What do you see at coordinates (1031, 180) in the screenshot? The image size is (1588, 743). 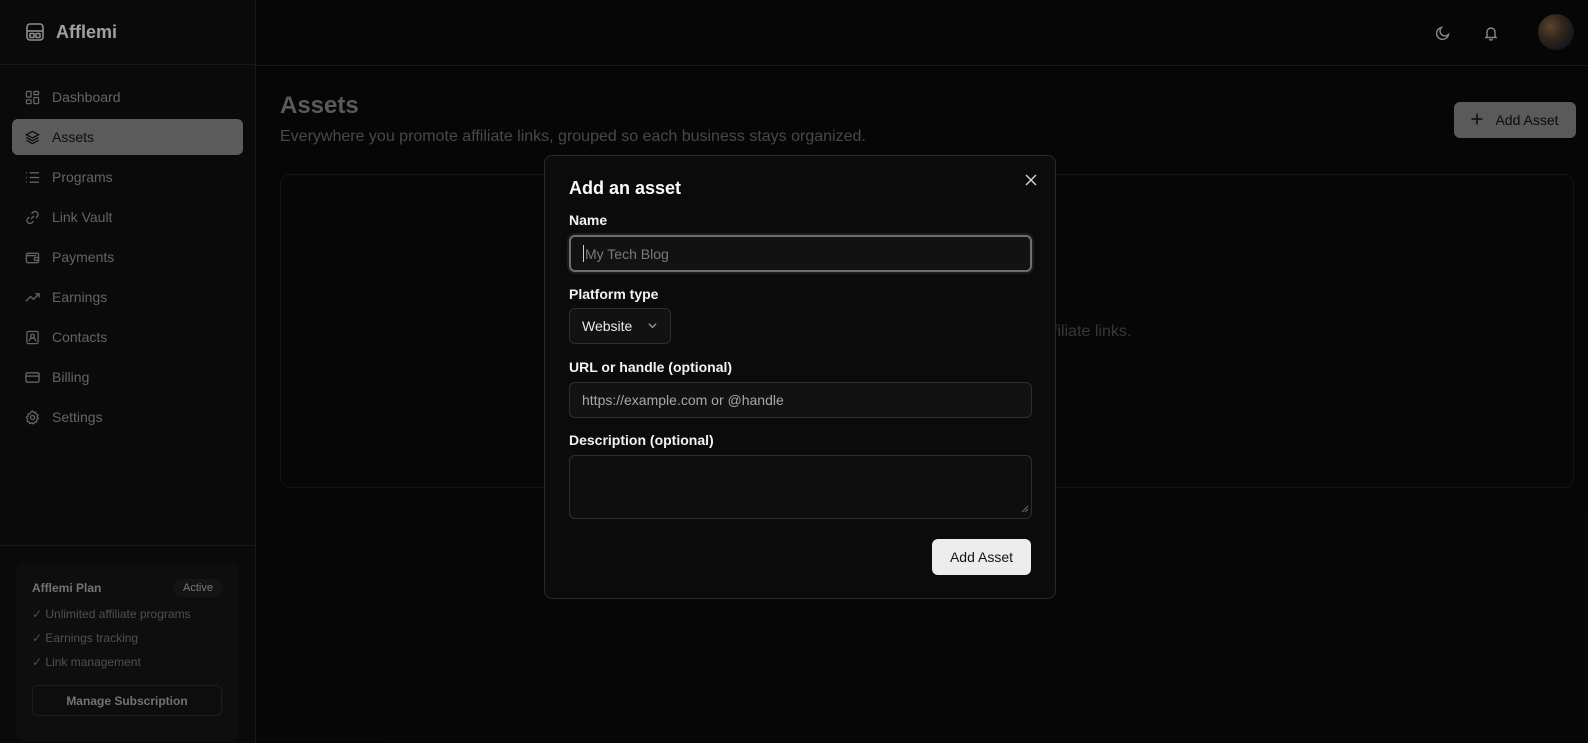 I see `close-icon` at bounding box center [1031, 180].